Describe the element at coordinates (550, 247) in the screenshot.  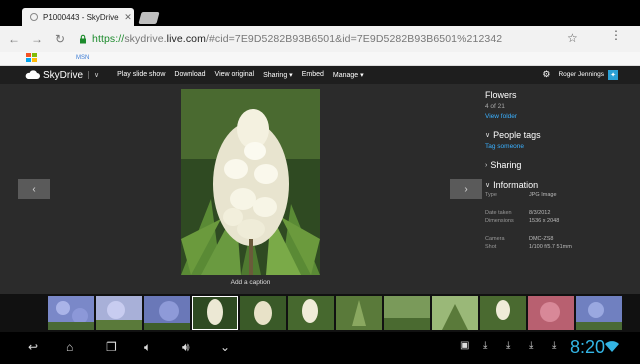
I see `info-value: 1/100 f/5.7 51mm` at that location.